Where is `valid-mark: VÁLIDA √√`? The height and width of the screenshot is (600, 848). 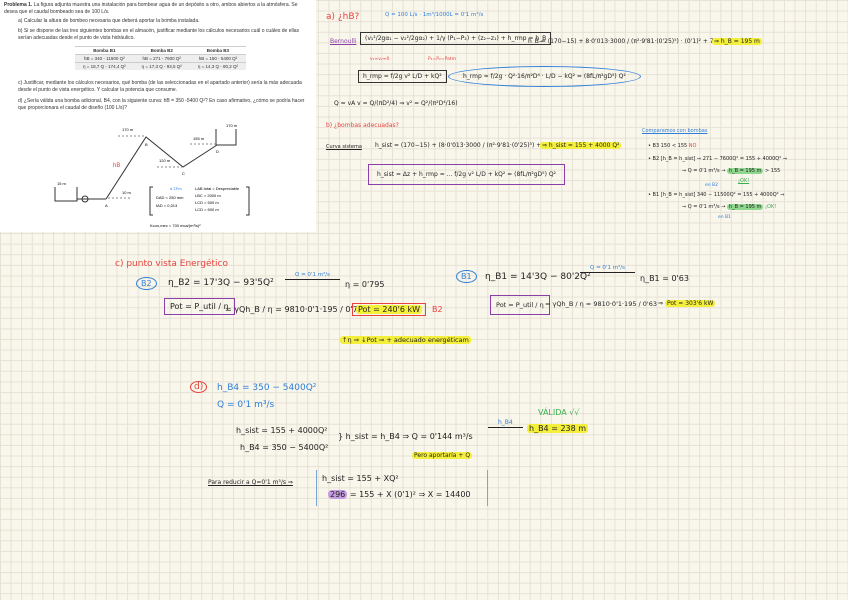 valid-mark: VÁLIDA √√ is located at coordinates (559, 412).